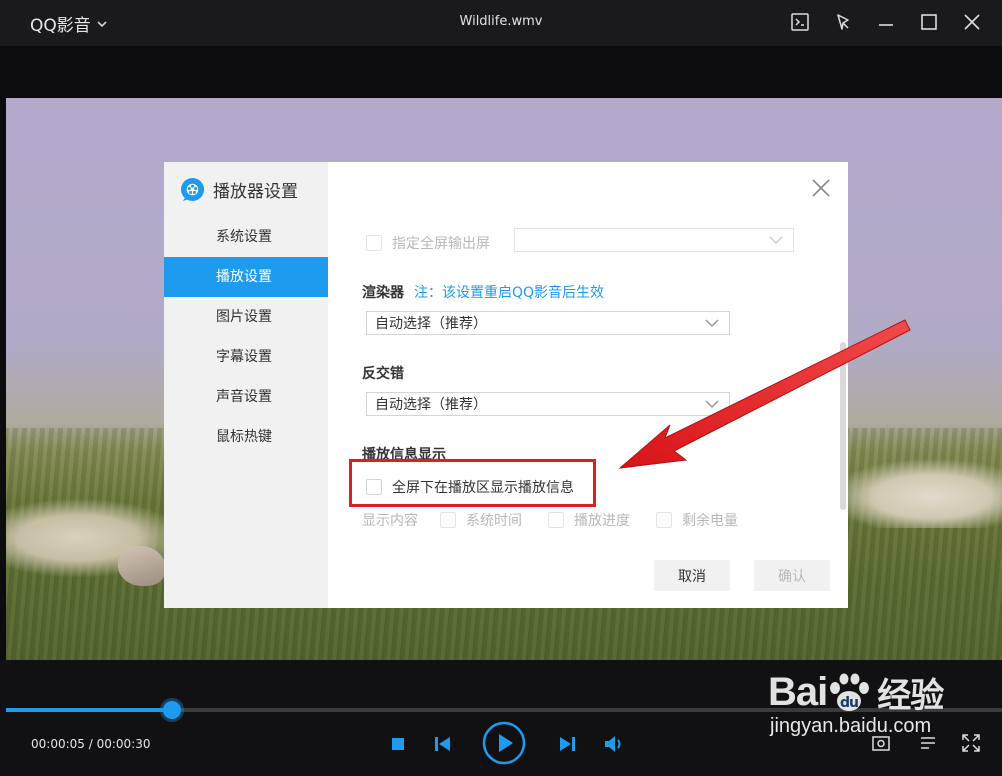 This screenshot has height=776, width=1002. What do you see at coordinates (390, 521) in the screenshot?
I see `show-content-label: 显示内容` at bounding box center [390, 521].